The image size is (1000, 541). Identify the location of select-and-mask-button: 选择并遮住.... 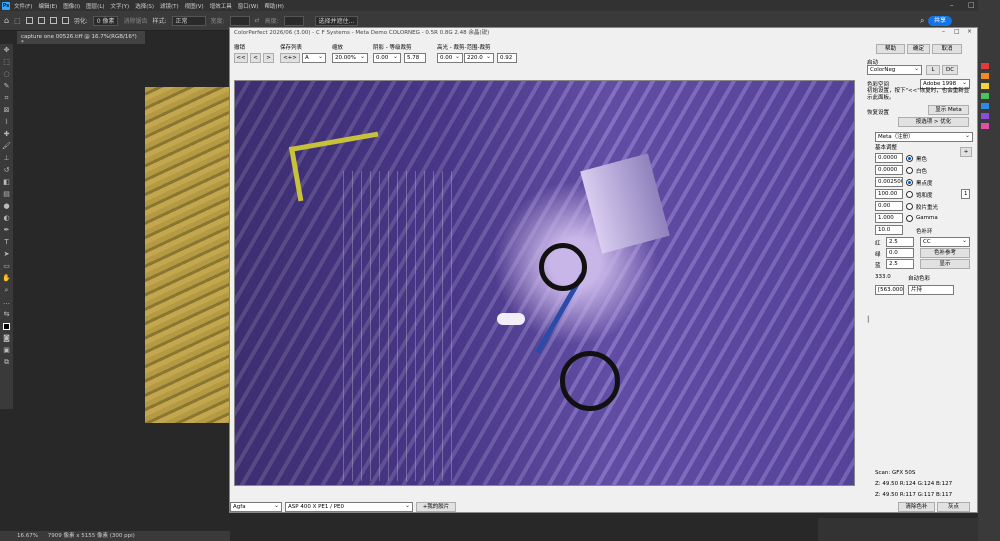
(336, 20).